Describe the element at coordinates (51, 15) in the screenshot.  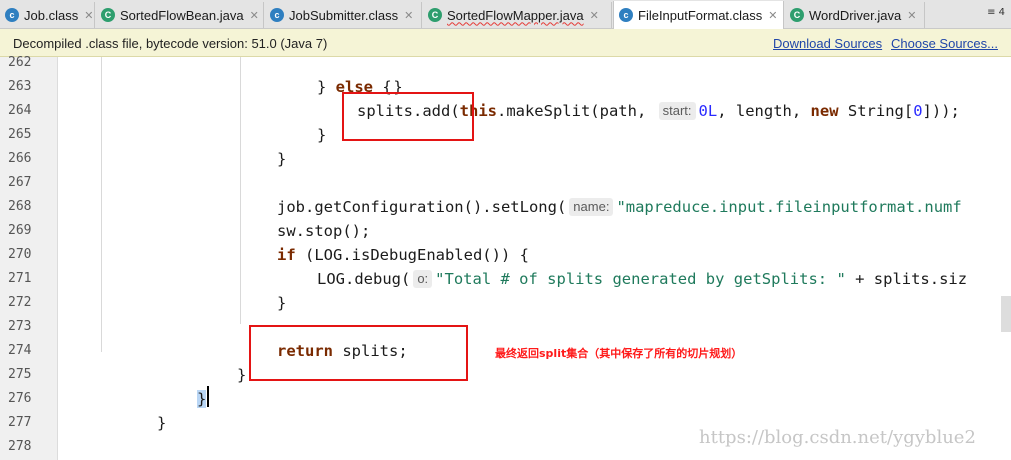
I see `tab-label: Job.class` at that location.